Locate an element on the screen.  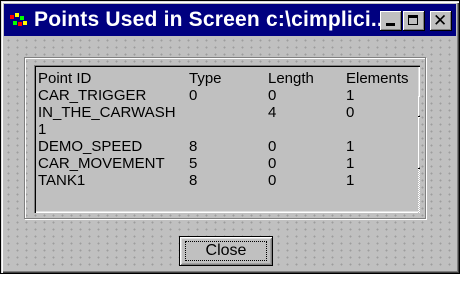
maximize-icon is located at coordinates (413, 20).